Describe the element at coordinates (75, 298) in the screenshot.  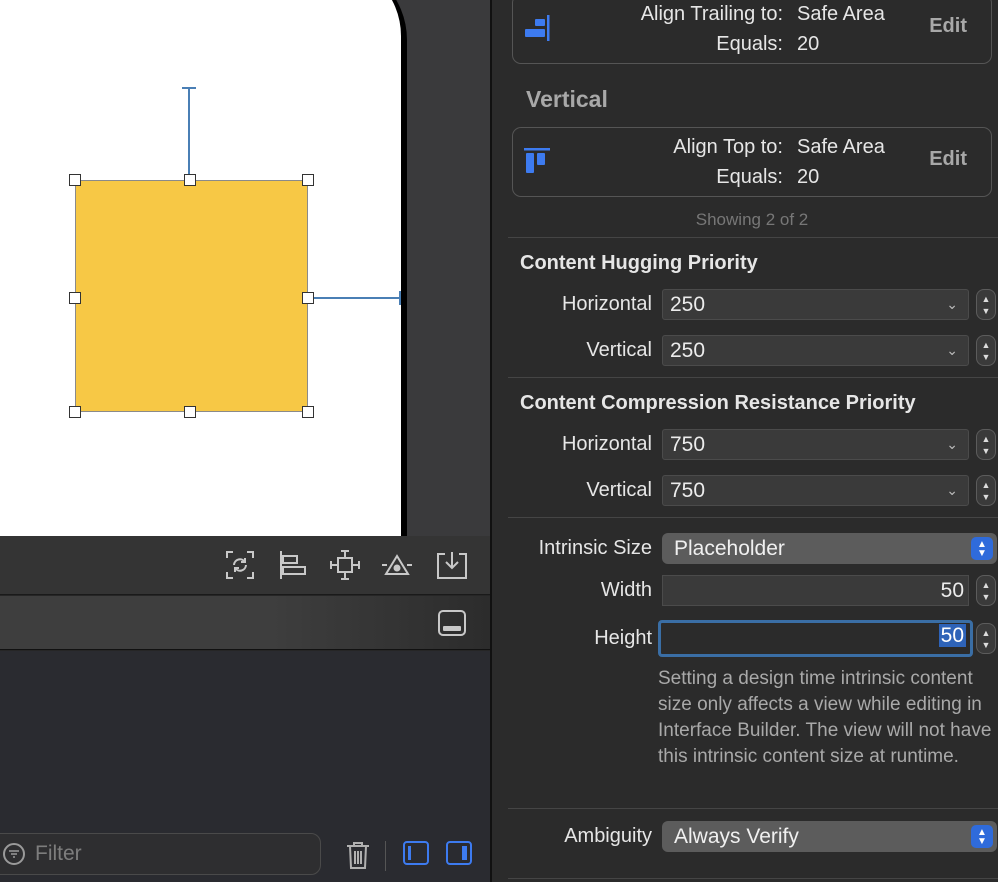
I see `resize-handle-left` at that location.